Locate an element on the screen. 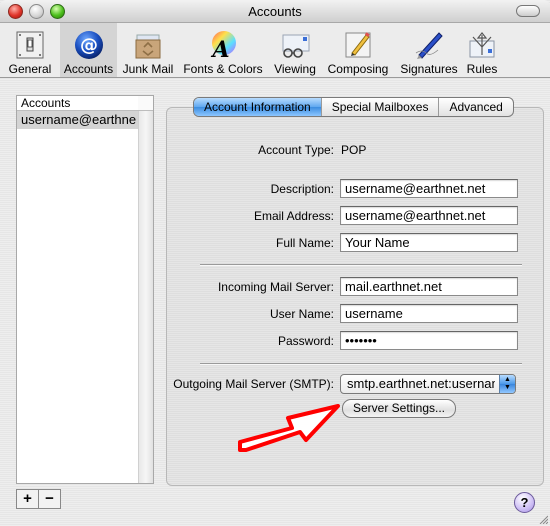 The image size is (550, 526). rules-arrows-icon is located at coordinates (482, 45).